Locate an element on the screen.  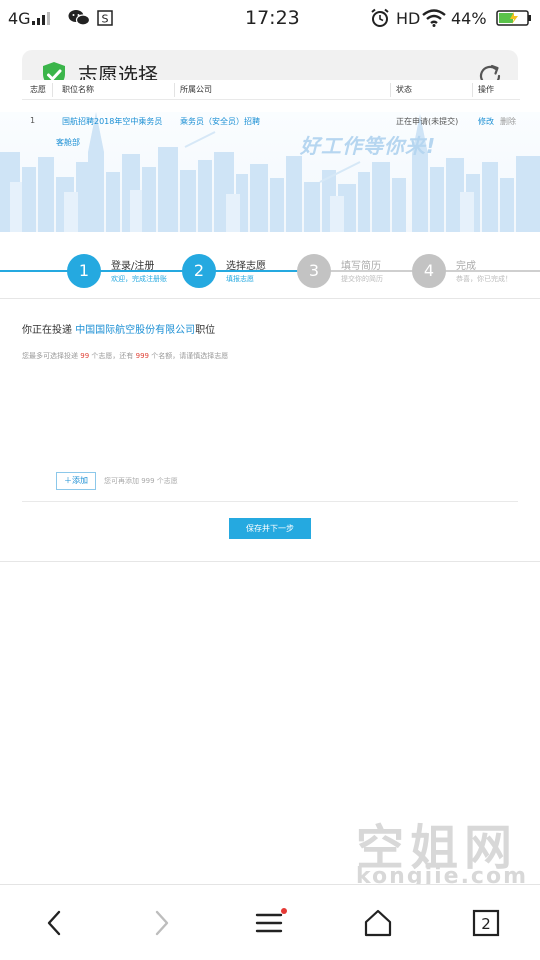
status-bar: 4G S 17:23 HD 44% is located at coordinates (270, 18).